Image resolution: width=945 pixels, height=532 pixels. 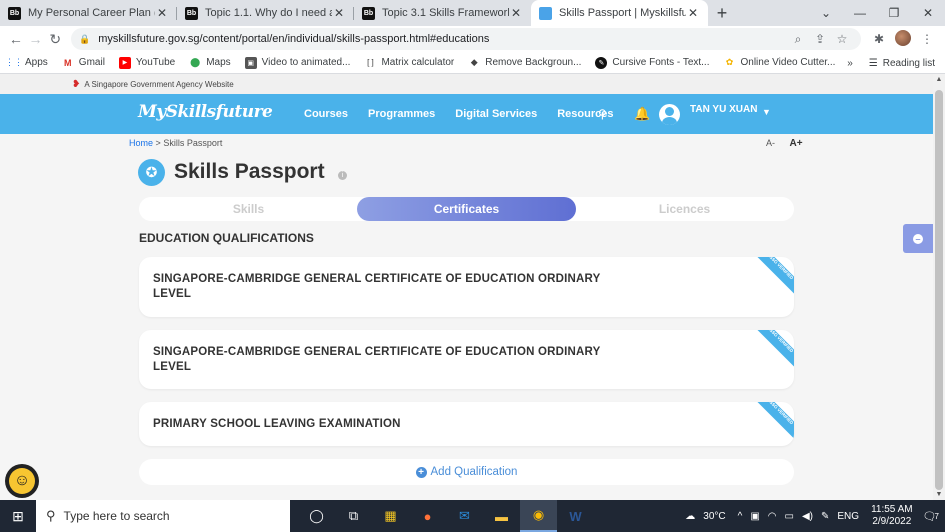 I want to click on taskbar-search: ⚲ Type here to search, so click(x=163, y=516).